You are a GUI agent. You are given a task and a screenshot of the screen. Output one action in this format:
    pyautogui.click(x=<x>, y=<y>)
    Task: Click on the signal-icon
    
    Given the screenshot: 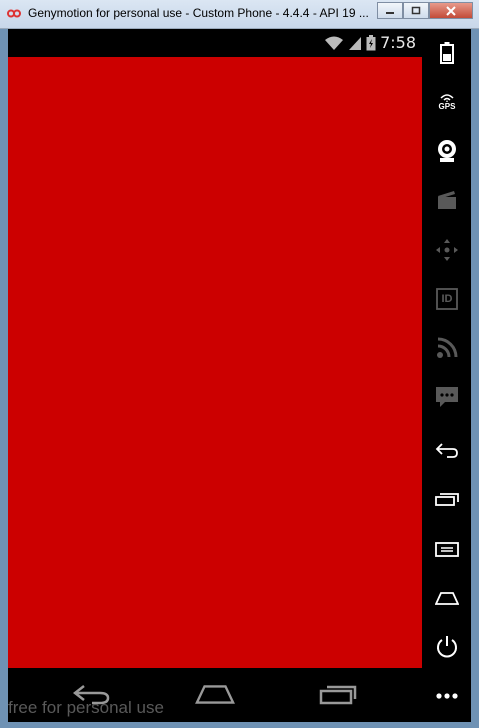 What is the action you would take?
    pyautogui.click(x=355, y=43)
    